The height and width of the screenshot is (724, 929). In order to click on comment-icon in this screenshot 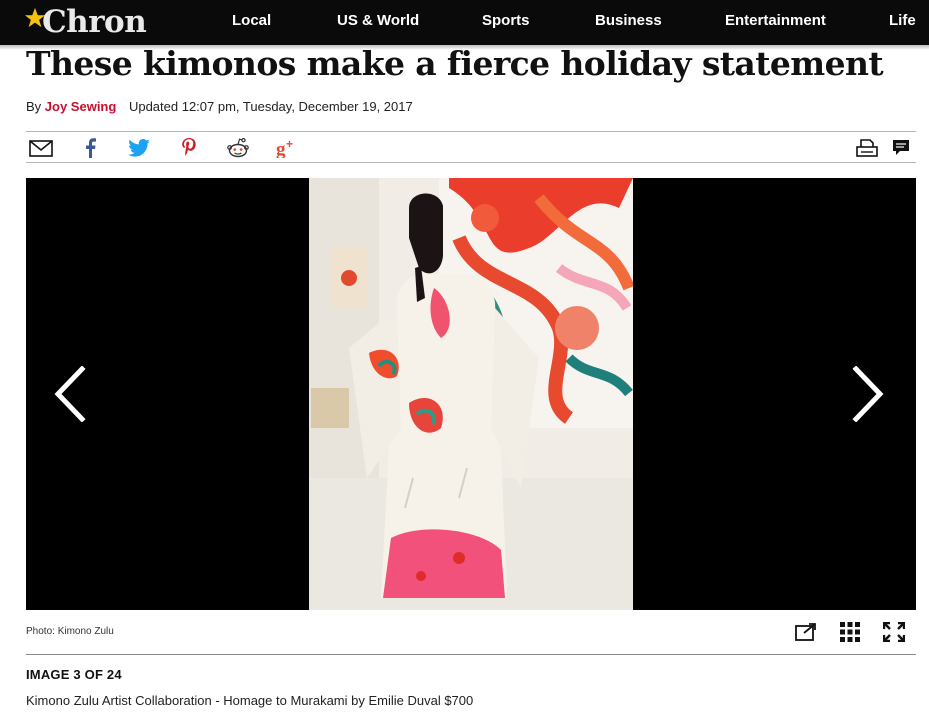, I will do `click(901, 148)`.